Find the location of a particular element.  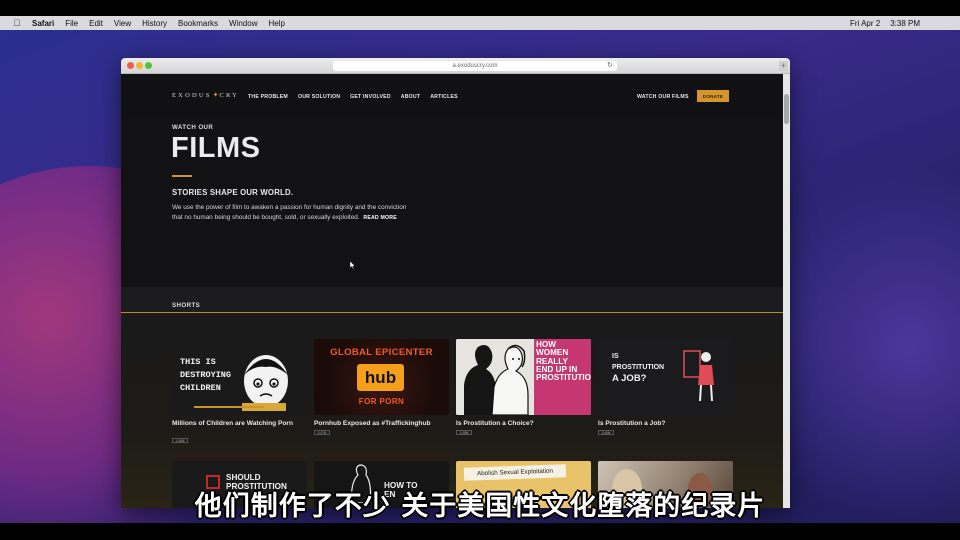

thumbnail-text: THIS IS DESTROYING CHILDREN is located at coordinates (205, 375).